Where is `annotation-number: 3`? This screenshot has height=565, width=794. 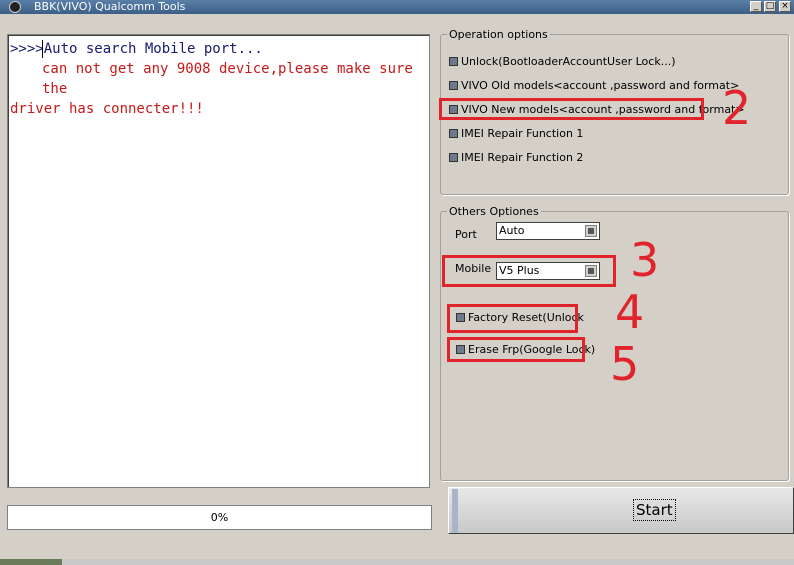 annotation-number: 3 is located at coordinates (645, 260).